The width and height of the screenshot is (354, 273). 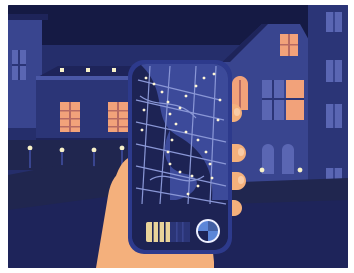 I want to click on compass-icon, so click(x=208, y=231).